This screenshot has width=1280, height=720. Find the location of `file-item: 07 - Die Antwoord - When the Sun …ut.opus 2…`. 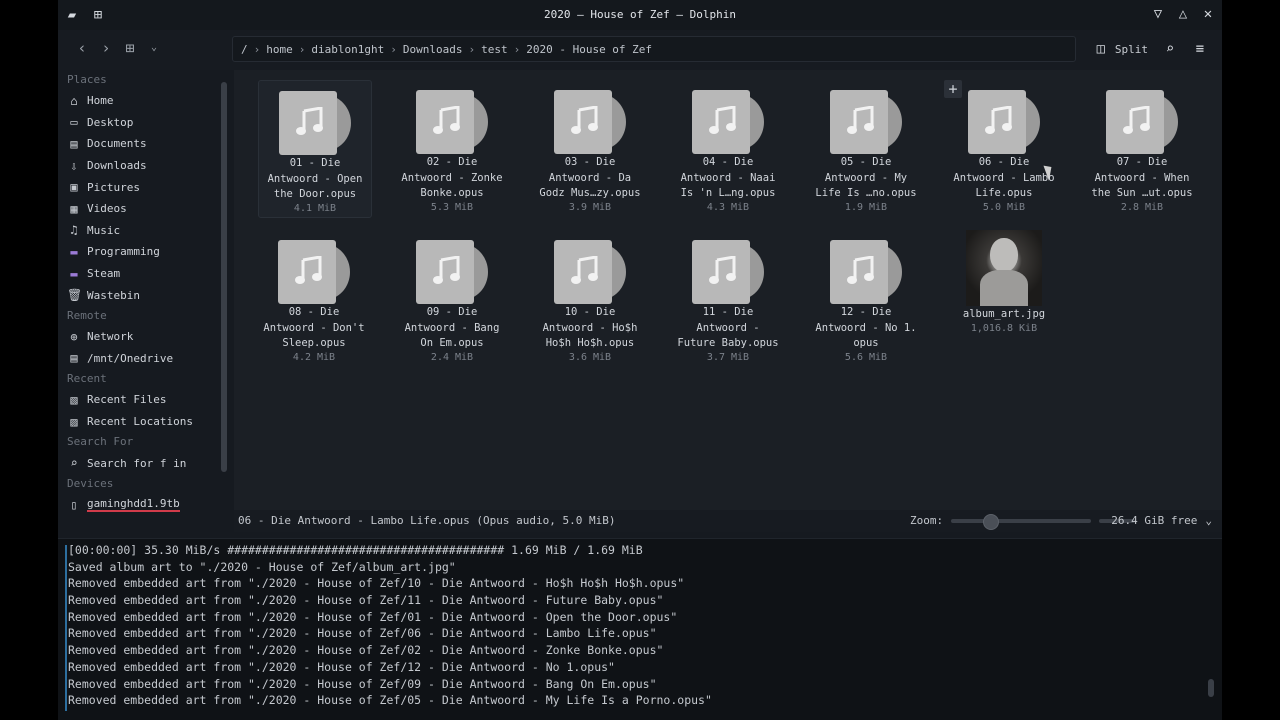

file-item: 07 - Die Antwoord - When the Sun …ut.opus 2… is located at coordinates (1142, 148).